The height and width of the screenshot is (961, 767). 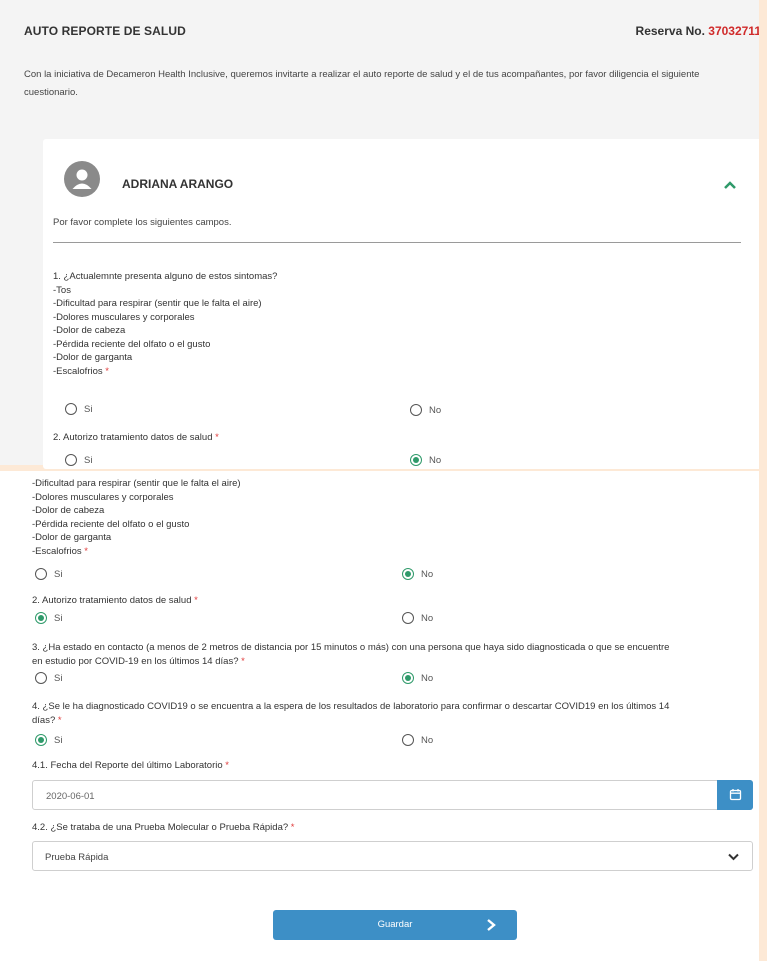 What do you see at coordinates (48, 740) in the screenshot?
I see `q4-option-si: Si` at bounding box center [48, 740].